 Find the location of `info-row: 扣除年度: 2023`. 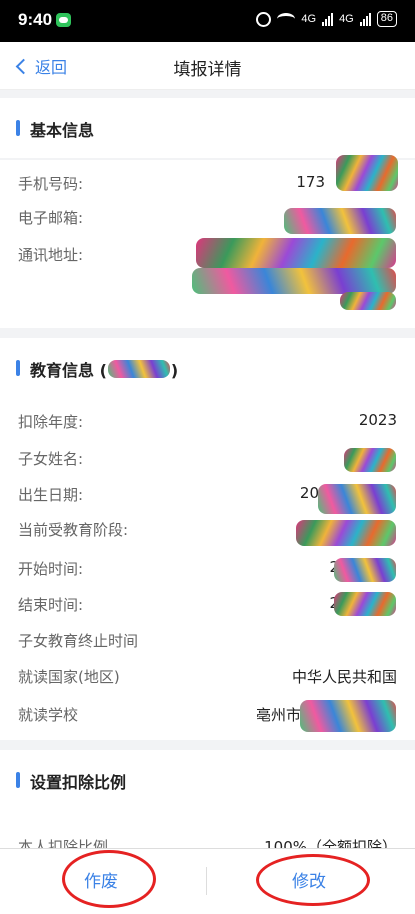

info-row: 扣除年度: 2023 is located at coordinates (207, 422).